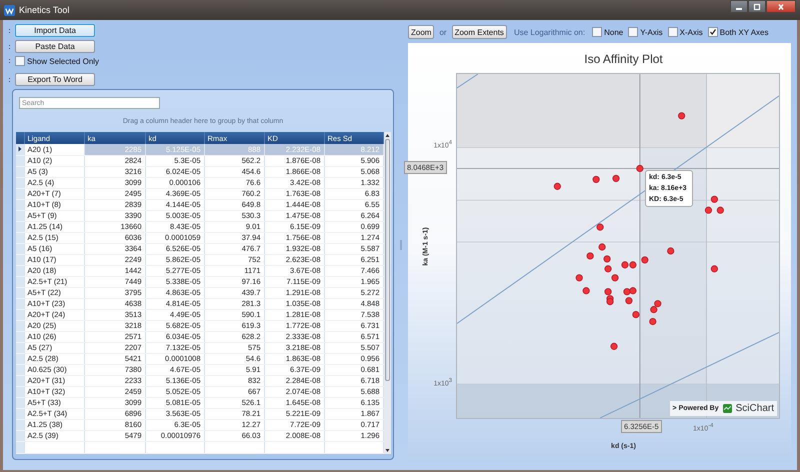 This screenshot has height=472, width=800. I want to click on chart-title: Iso Affinity Plot, so click(623, 60).